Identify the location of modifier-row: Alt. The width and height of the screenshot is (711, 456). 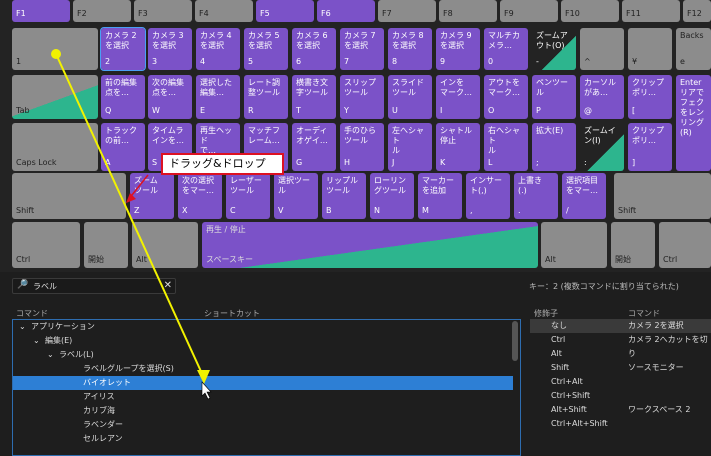
(620, 354).